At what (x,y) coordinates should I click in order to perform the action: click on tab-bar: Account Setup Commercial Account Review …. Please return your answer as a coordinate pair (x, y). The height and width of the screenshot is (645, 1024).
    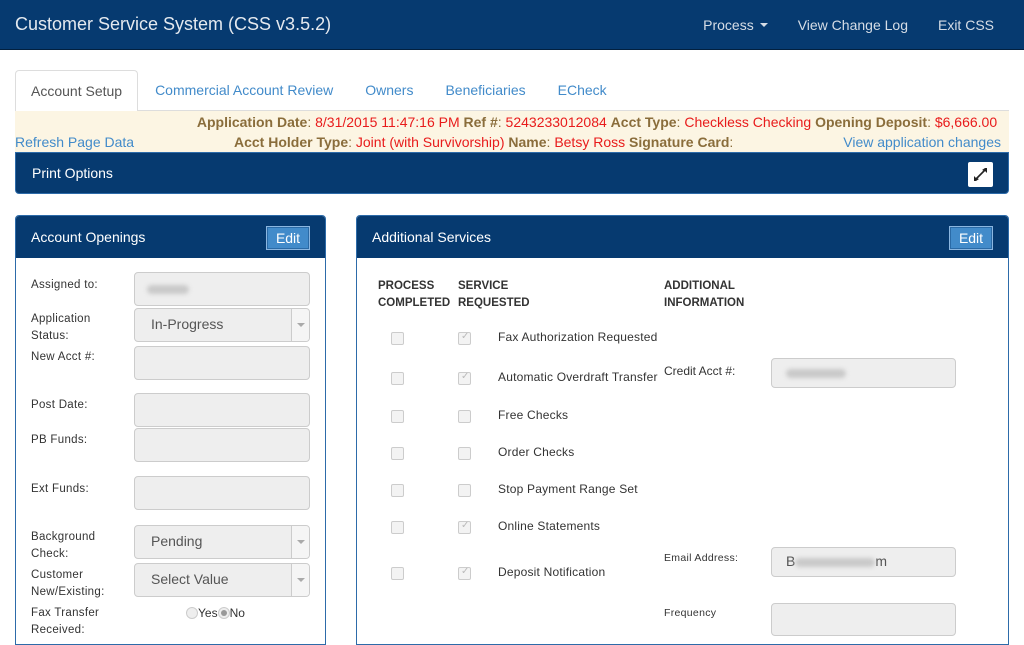
    Looking at the image, I should click on (512, 91).